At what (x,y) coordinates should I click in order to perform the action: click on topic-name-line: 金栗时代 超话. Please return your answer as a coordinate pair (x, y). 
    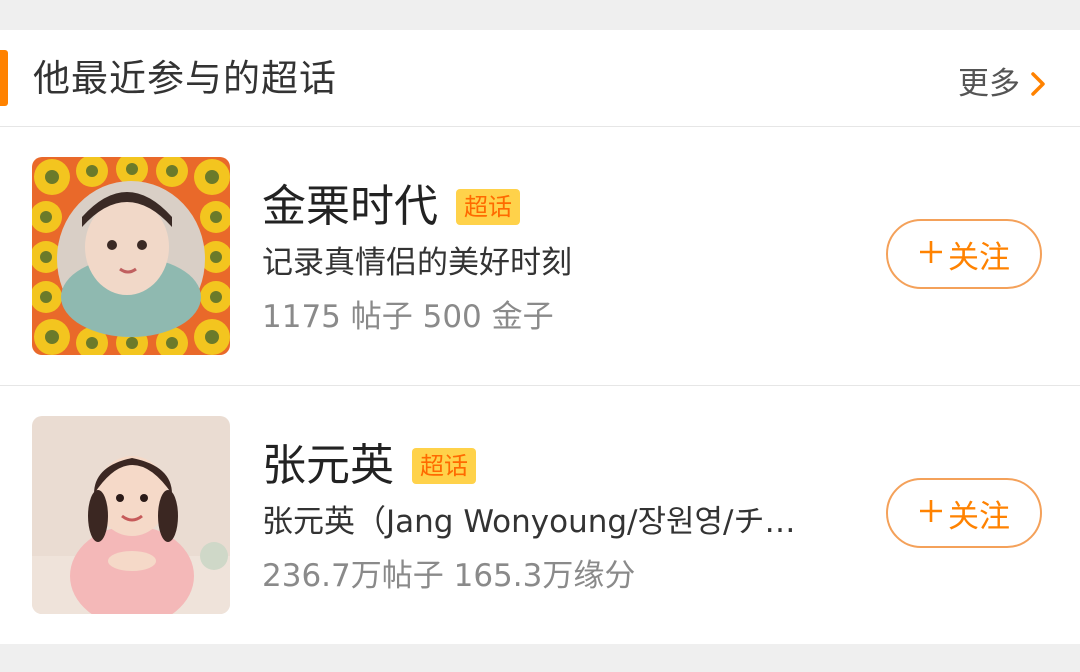
    Looking at the image, I should click on (391, 207).